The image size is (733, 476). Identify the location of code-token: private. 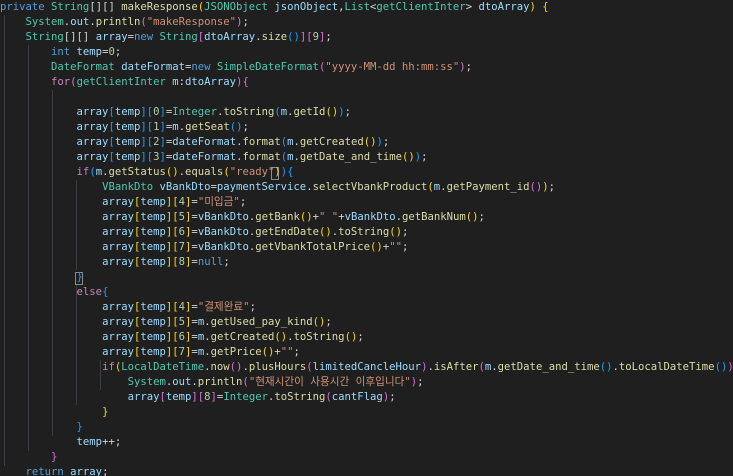
(26, 7).